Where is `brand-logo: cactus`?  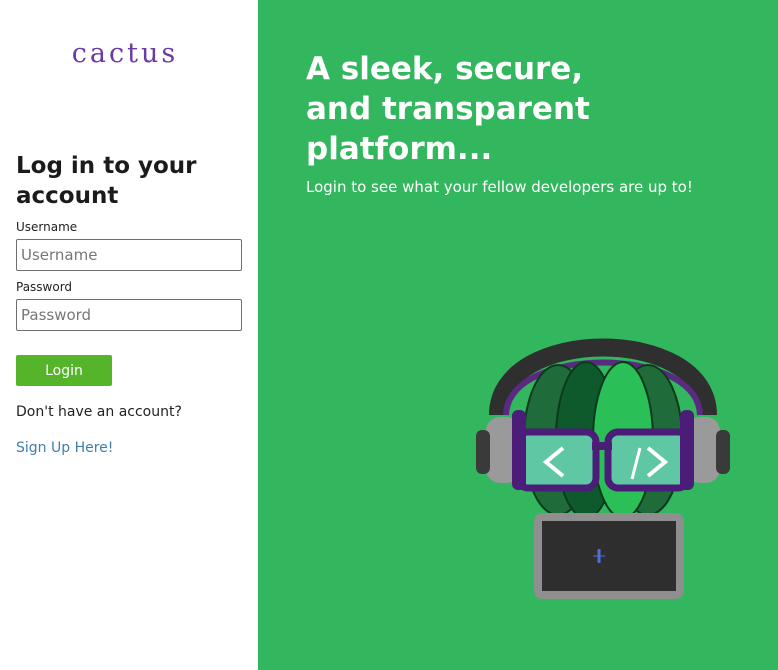
brand-logo: cactus is located at coordinates (125, 53).